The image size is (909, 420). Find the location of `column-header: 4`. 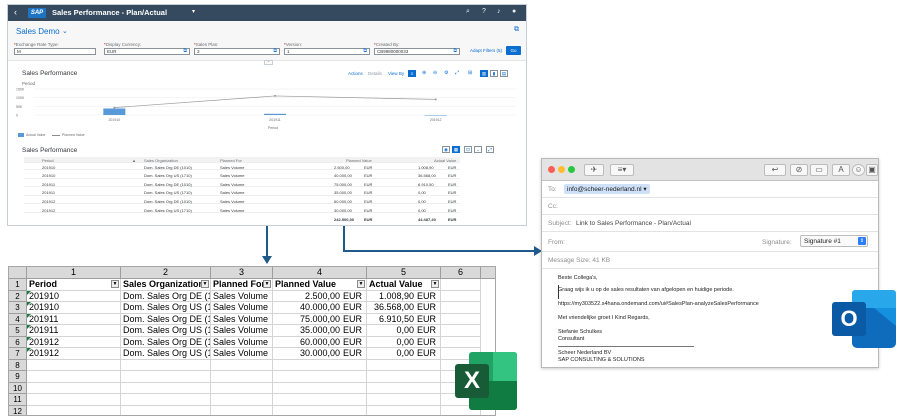

column-header: 4 is located at coordinates (320, 273).